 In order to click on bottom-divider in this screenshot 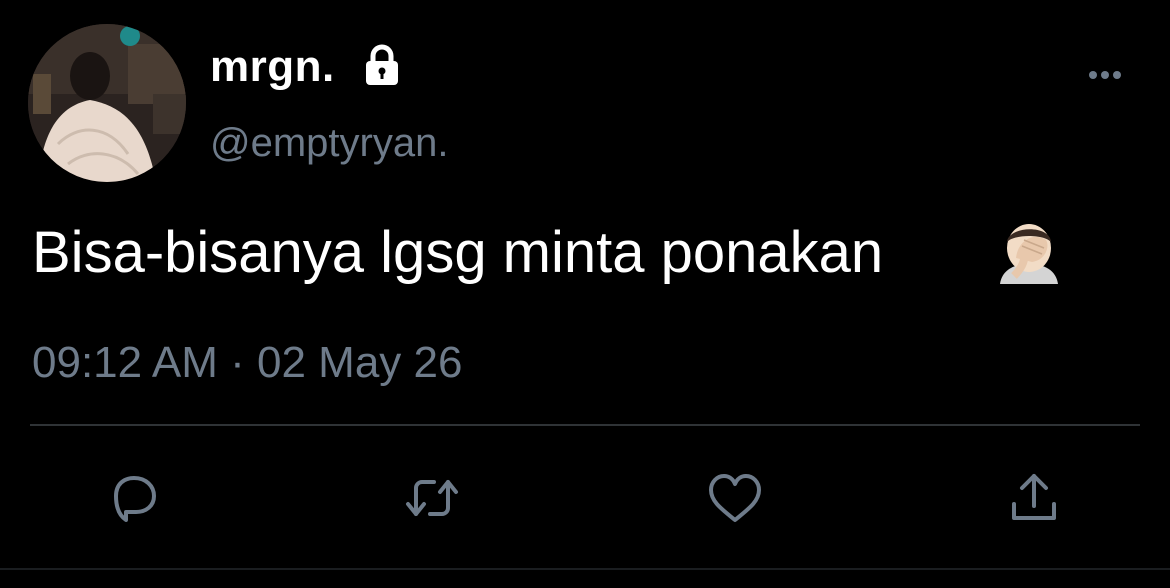, I will do `click(585, 569)`.